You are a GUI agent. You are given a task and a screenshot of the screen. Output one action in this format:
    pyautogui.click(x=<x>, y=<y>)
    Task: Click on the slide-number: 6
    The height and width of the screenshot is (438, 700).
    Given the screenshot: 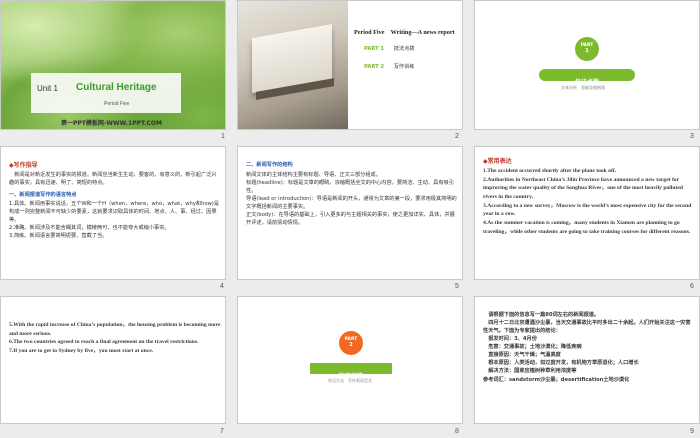 What is the action you would take?
    pyautogui.click(x=692, y=286)
    